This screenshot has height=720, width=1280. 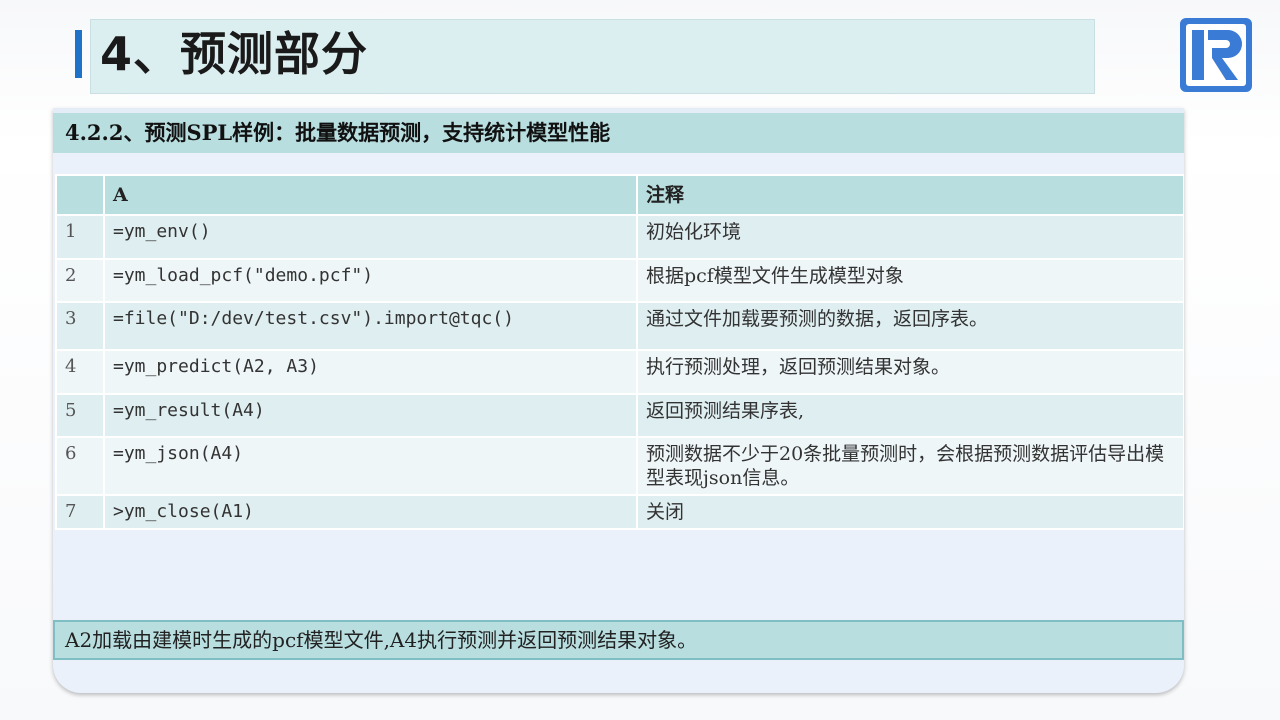 What do you see at coordinates (338, 132) in the screenshot?
I see `section-subtitle: 4.2.2、预测SPL样例：批量数据预测，支持统计模型性能` at bounding box center [338, 132].